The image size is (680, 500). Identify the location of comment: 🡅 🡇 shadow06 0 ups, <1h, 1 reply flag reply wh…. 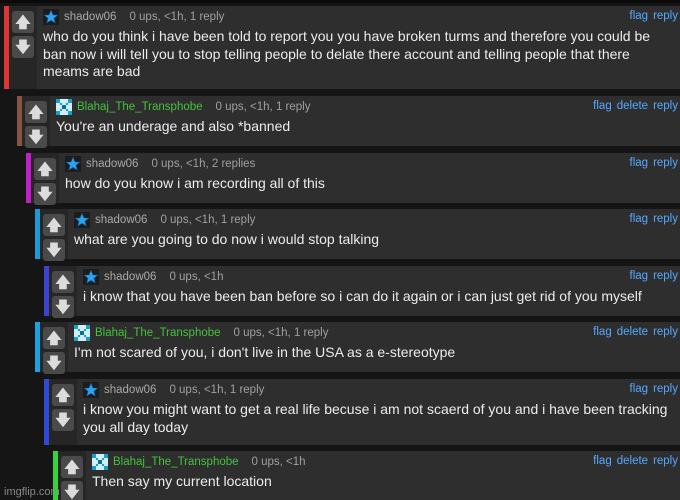
(357, 235).